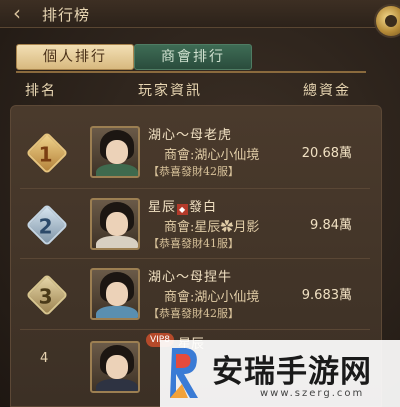  Describe the element at coordinates (190, 135) in the screenshot. I see `player-name: 湖心～母老虎` at that location.